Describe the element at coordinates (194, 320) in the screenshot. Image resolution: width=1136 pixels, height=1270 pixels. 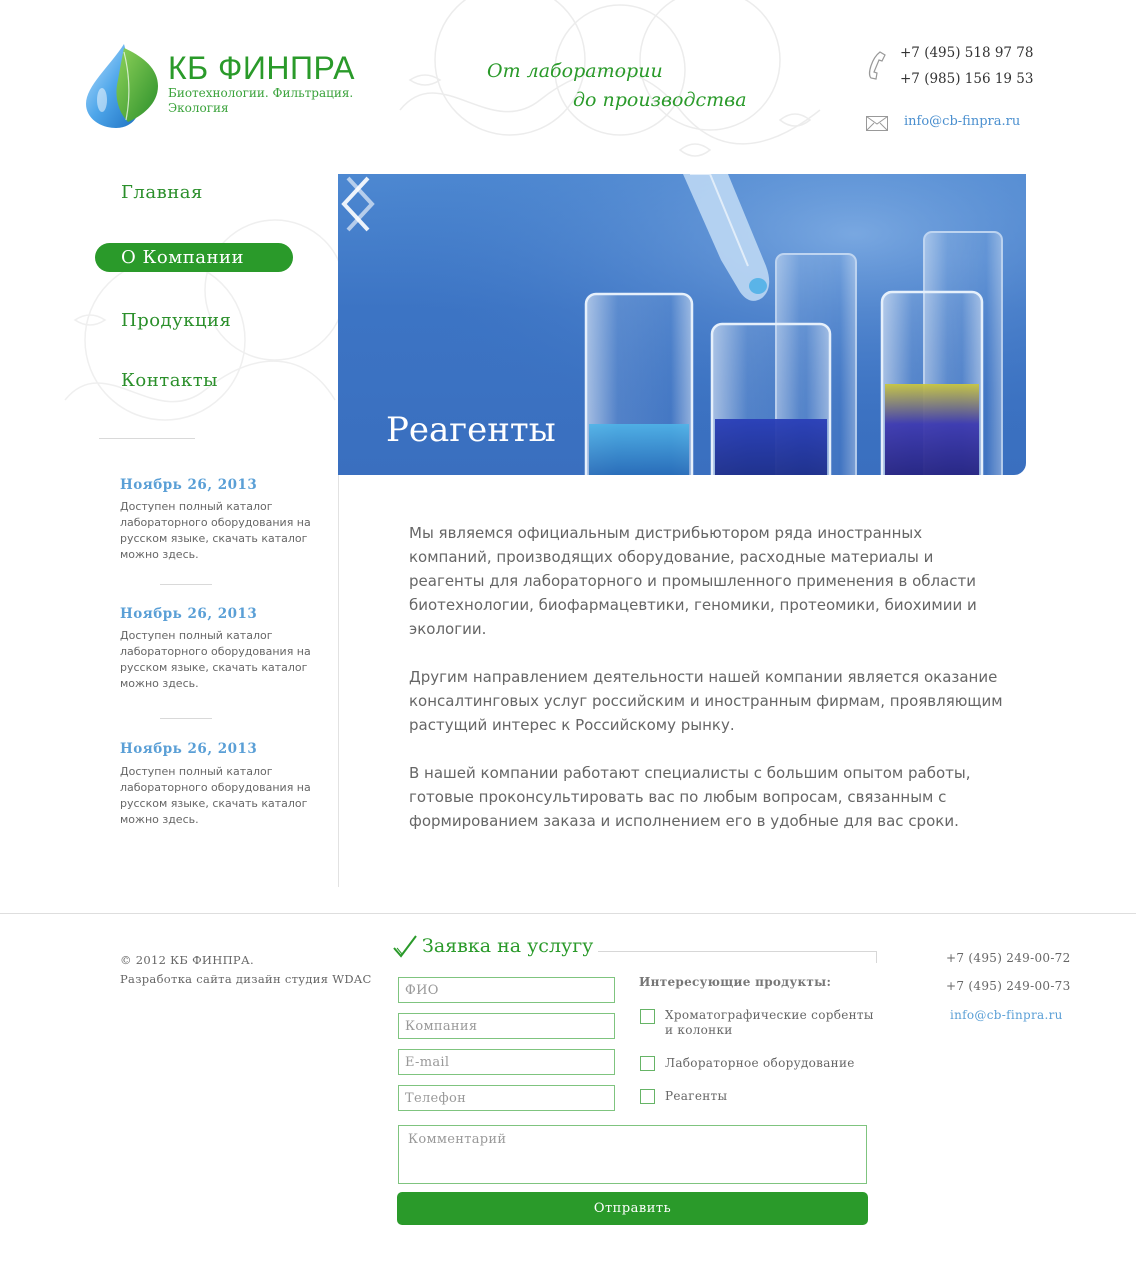
I see `nav-item-products: Продукция` at that location.